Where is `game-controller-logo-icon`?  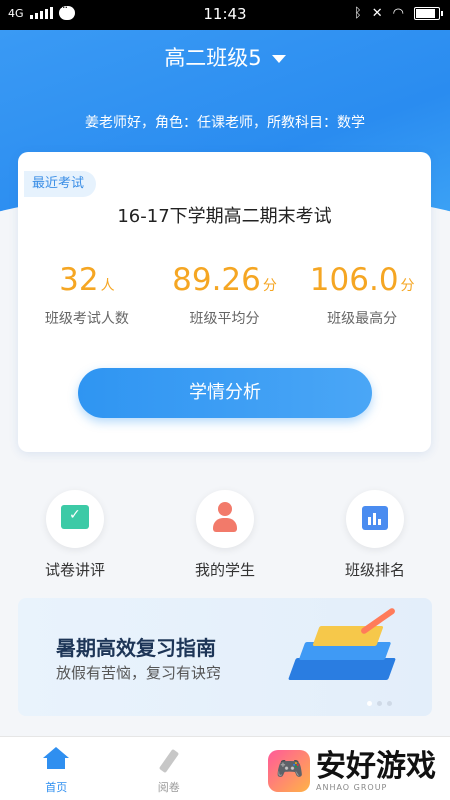
game-controller-logo-icon is located at coordinates (289, 771).